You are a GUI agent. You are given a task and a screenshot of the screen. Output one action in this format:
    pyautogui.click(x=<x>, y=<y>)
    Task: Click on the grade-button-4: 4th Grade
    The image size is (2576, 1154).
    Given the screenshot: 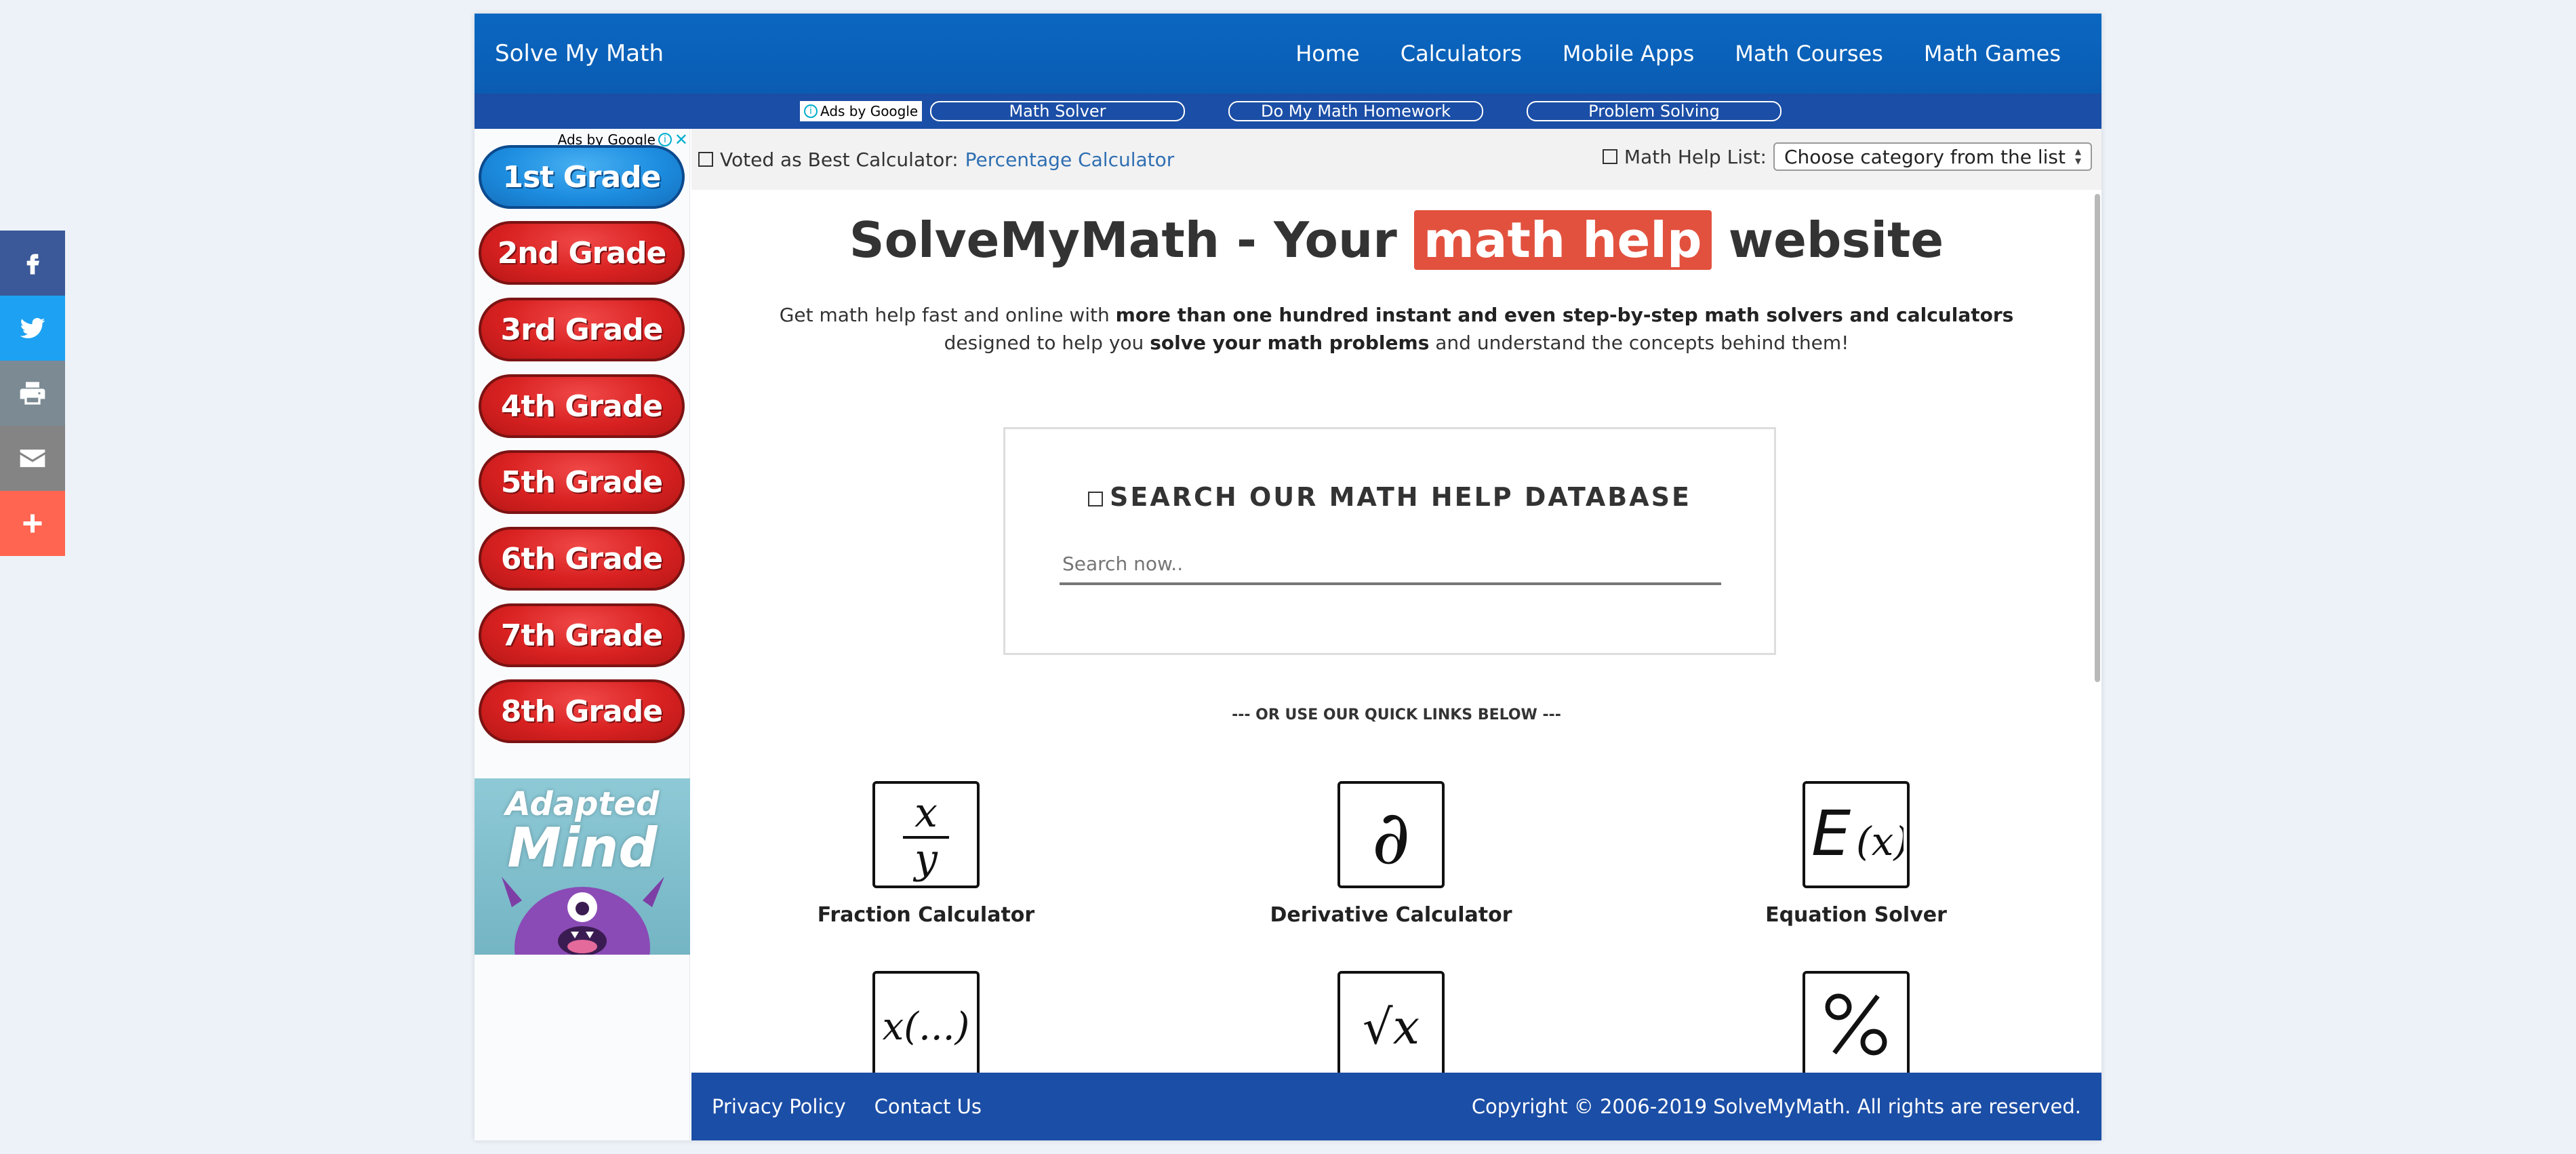 What is the action you would take?
    pyautogui.click(x=582, y=406)
    